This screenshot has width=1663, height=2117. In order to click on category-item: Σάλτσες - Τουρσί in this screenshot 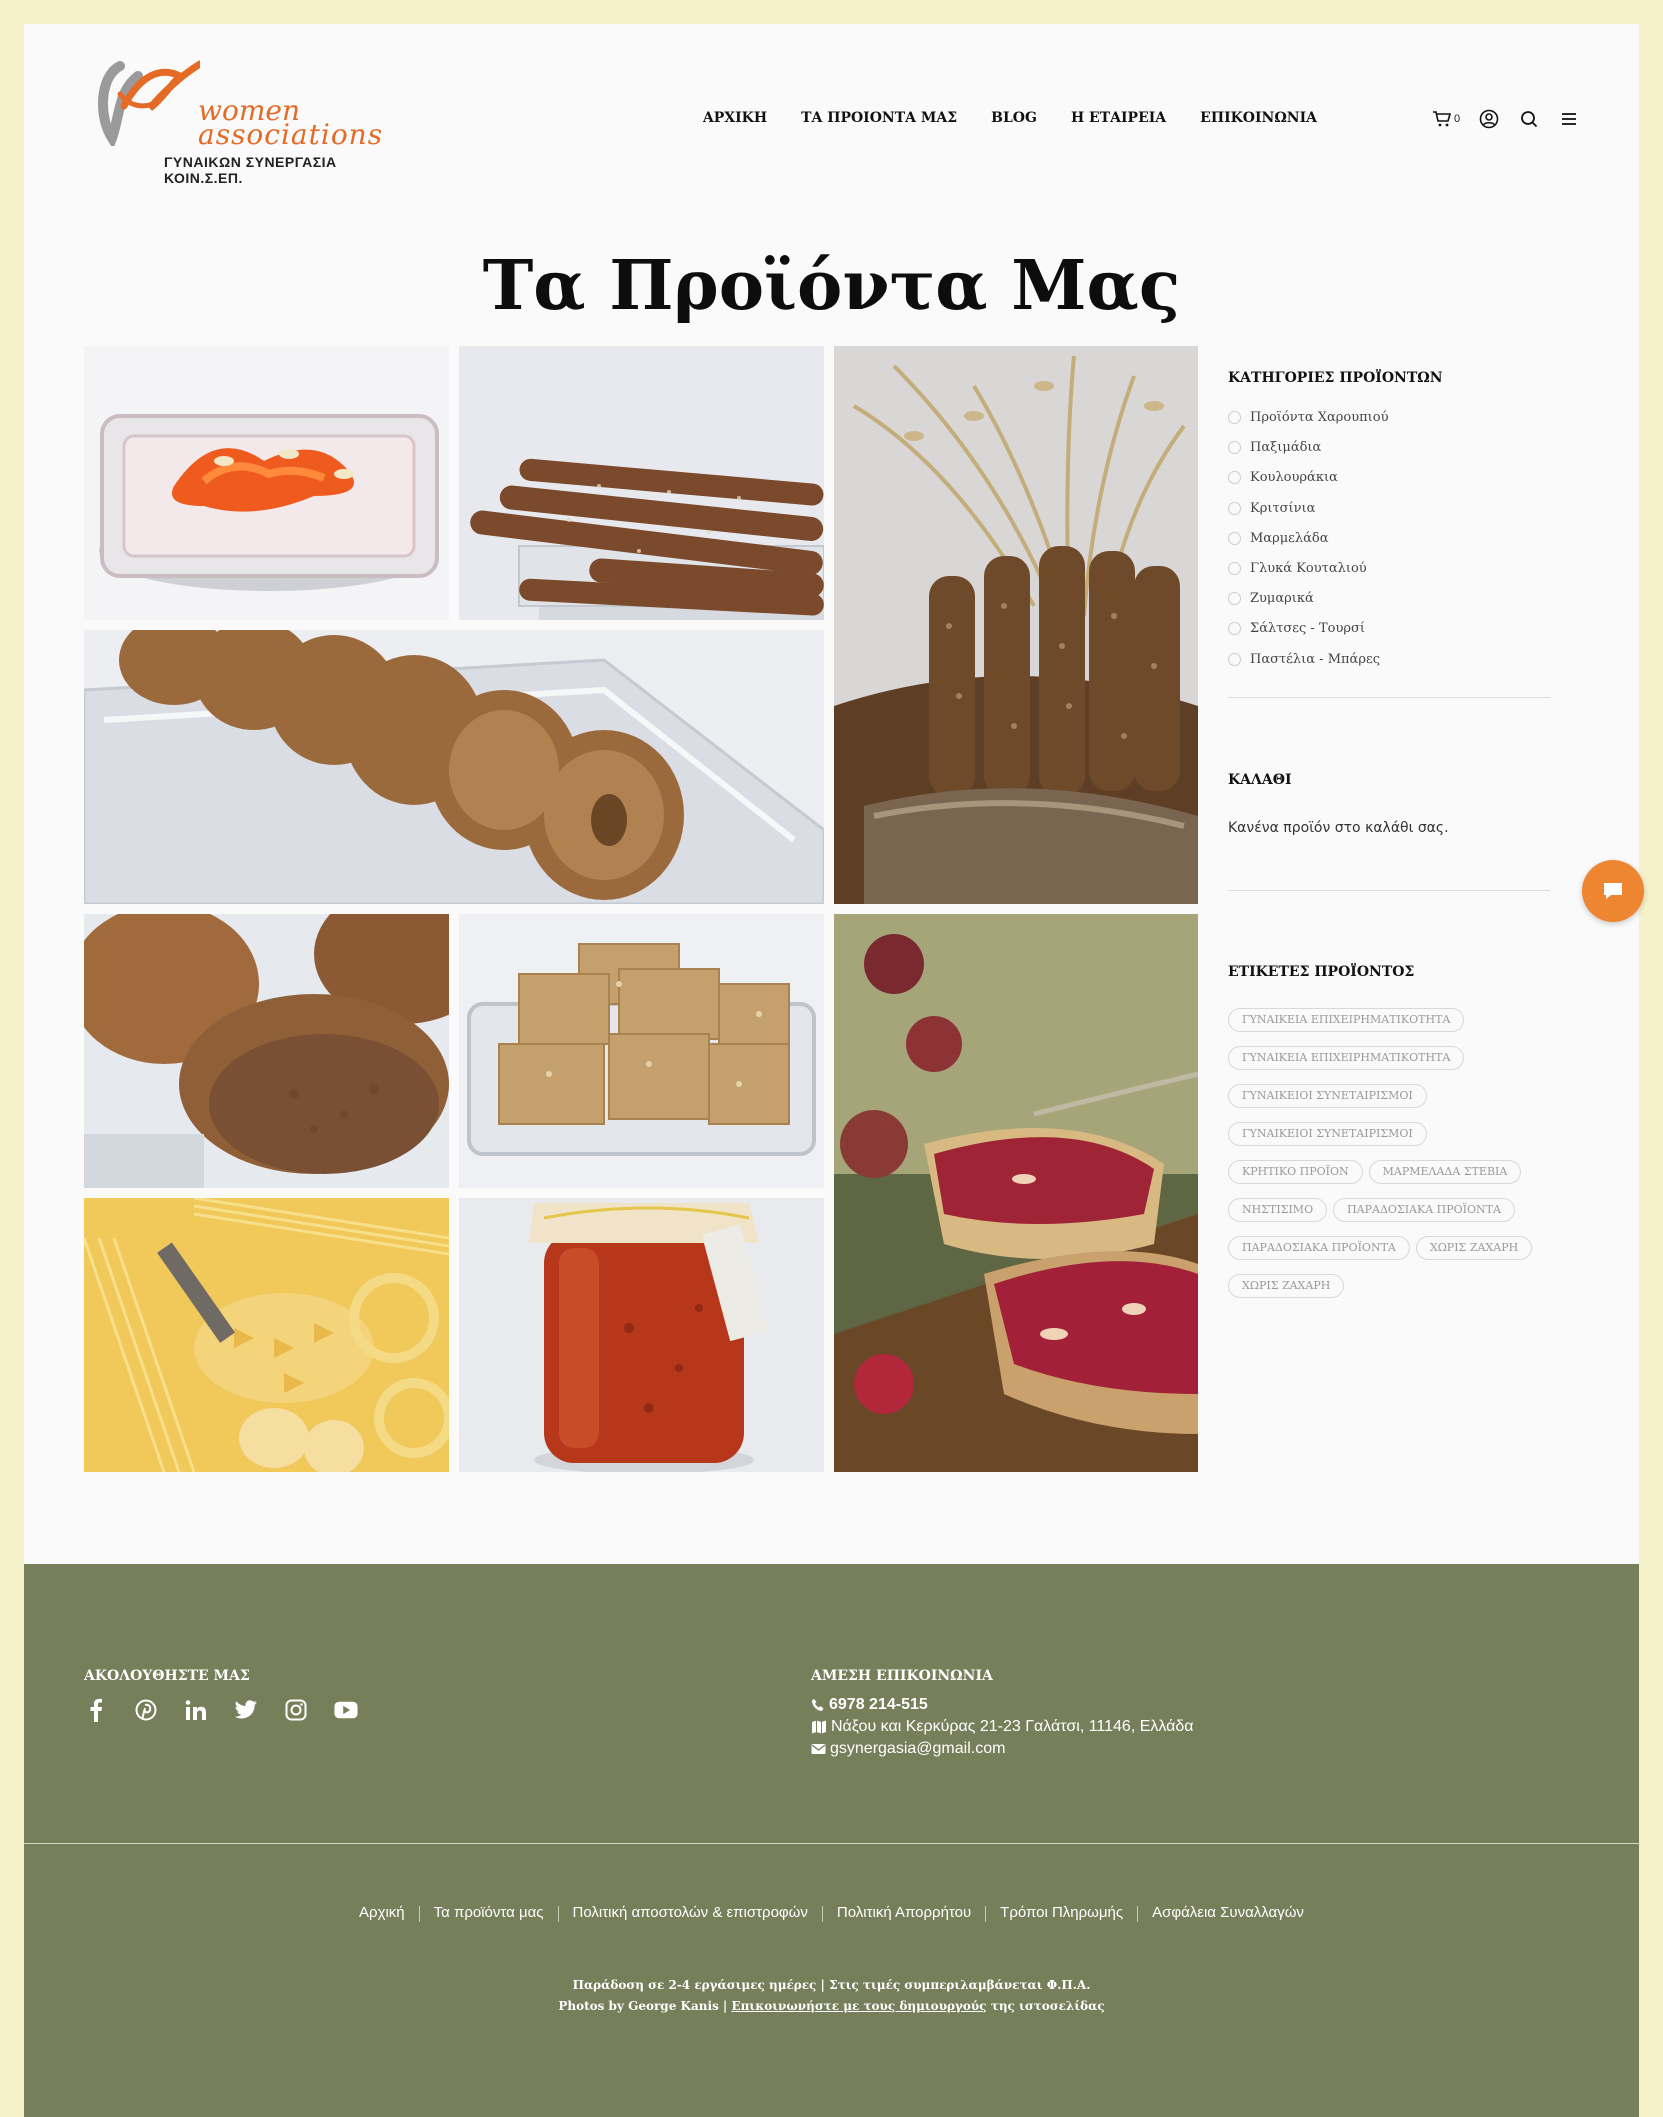, I will do `click(1308, 636)`.